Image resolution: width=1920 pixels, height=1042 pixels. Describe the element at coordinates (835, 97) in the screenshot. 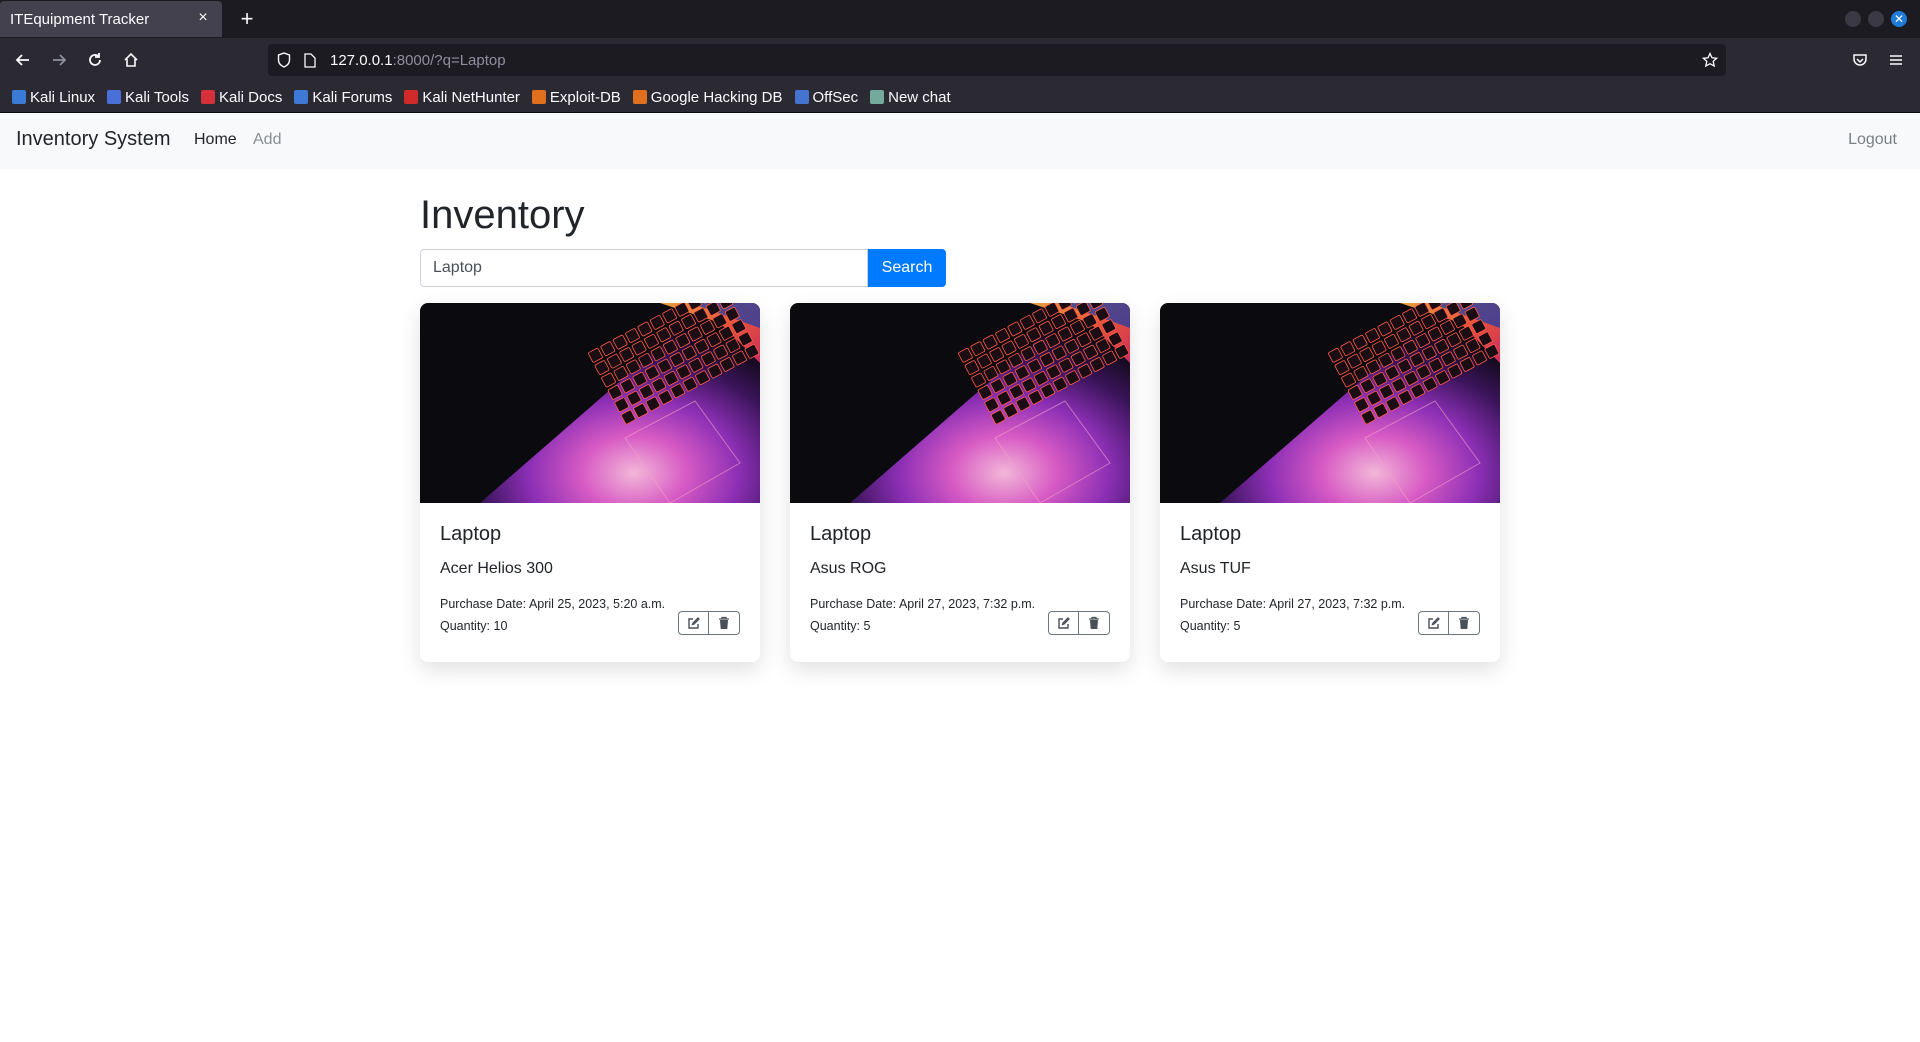

I see `bookmark-label: OffSec` at that location.